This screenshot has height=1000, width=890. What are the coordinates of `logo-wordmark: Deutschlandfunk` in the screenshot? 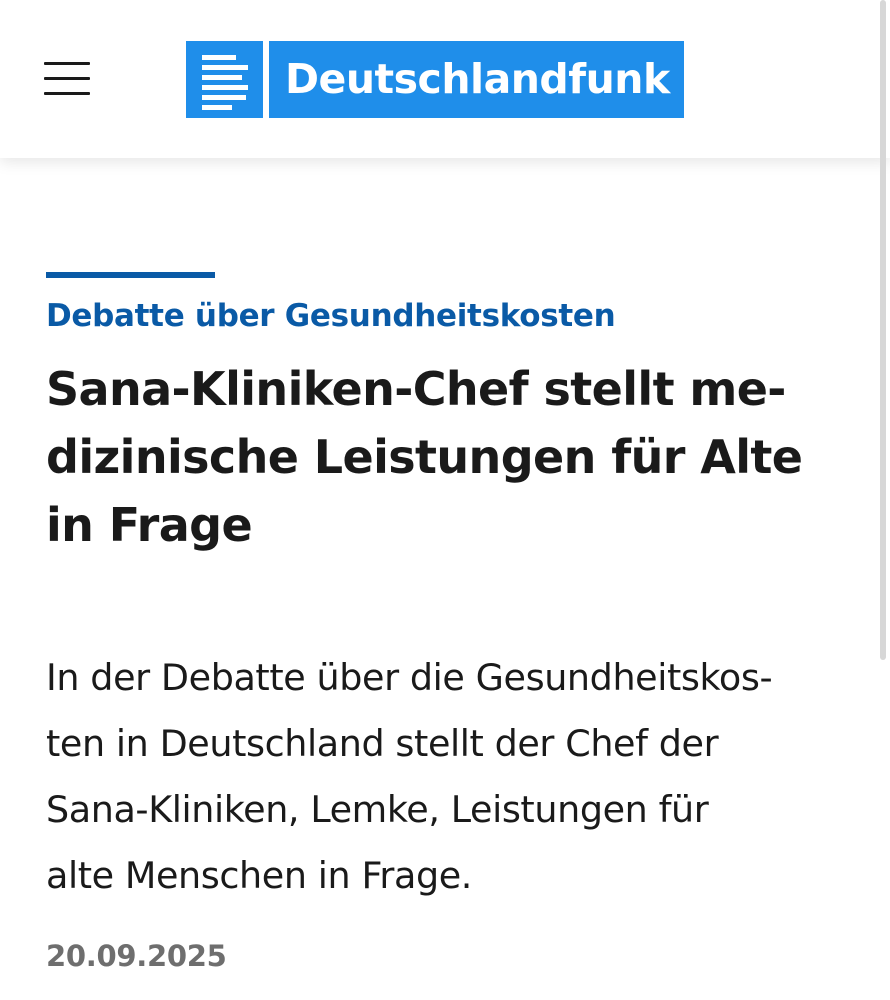 It's located at (476, 79).